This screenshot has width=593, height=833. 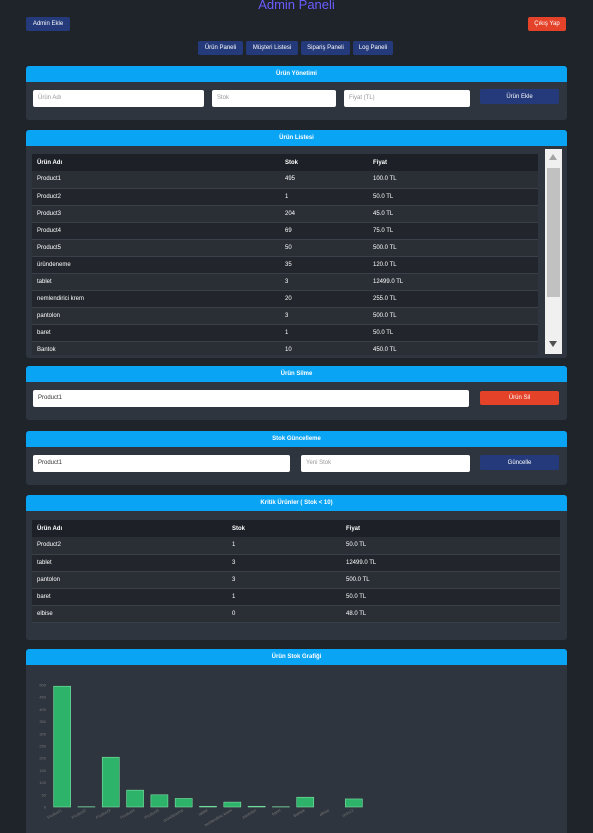 What do you see at coordinates (324, 812) in the screenshot?
I see `x-tick-label: elbise` at bounding box center [324, 812].